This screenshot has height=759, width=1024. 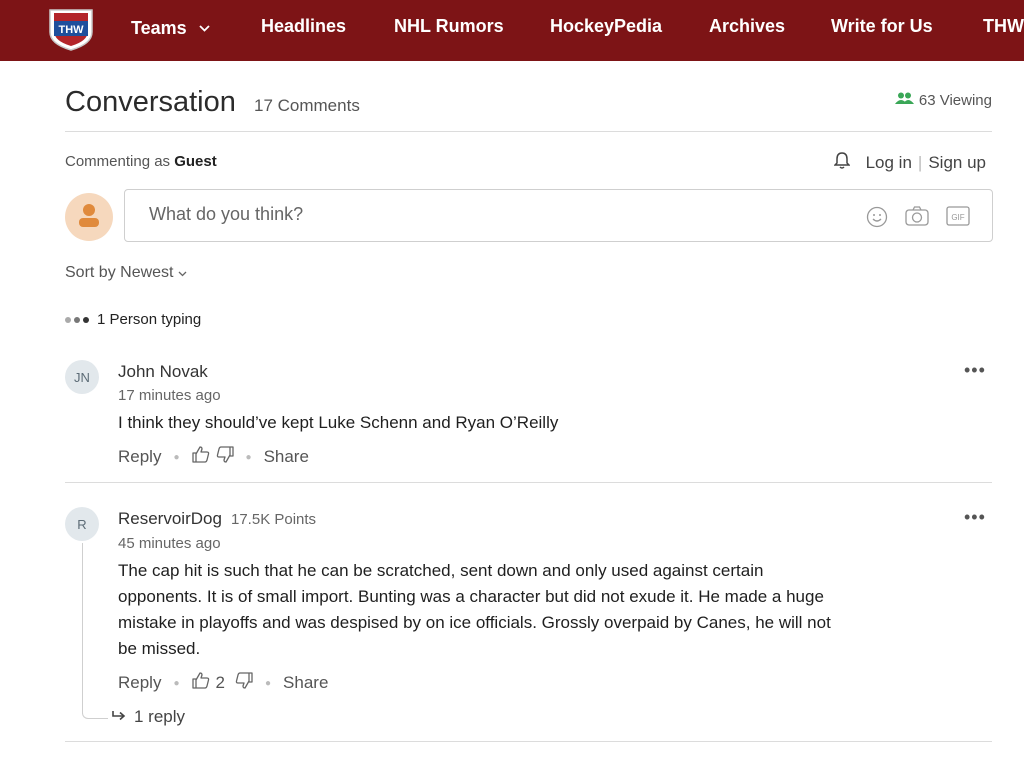 I want to click on users-icon, so click(x=904, y=100).